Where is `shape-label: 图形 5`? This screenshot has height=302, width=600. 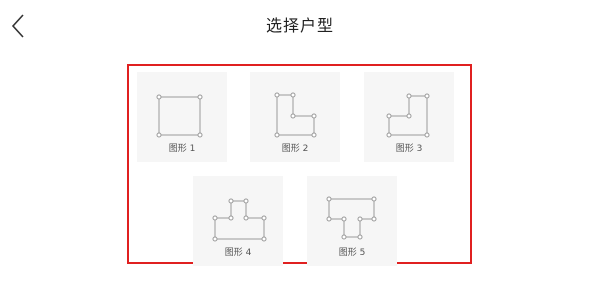 shape-label: 图形 5 is located at coordinates (352, 253).